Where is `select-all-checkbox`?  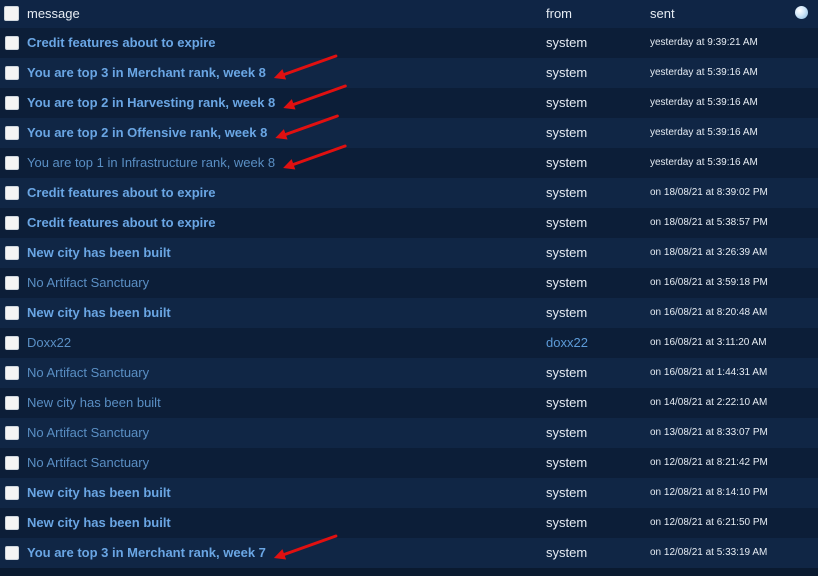
select-all-checkbox is located at coordinates (11, 13).